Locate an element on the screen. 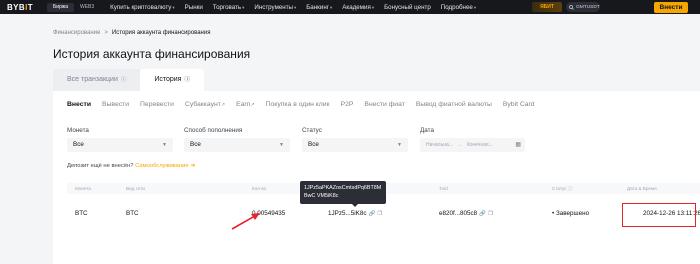 The width and height of the screenshot is (700, 264). cell-address: 1JPz5...5iK8c 🔗 ❐ is located at coordinates (355, 213).